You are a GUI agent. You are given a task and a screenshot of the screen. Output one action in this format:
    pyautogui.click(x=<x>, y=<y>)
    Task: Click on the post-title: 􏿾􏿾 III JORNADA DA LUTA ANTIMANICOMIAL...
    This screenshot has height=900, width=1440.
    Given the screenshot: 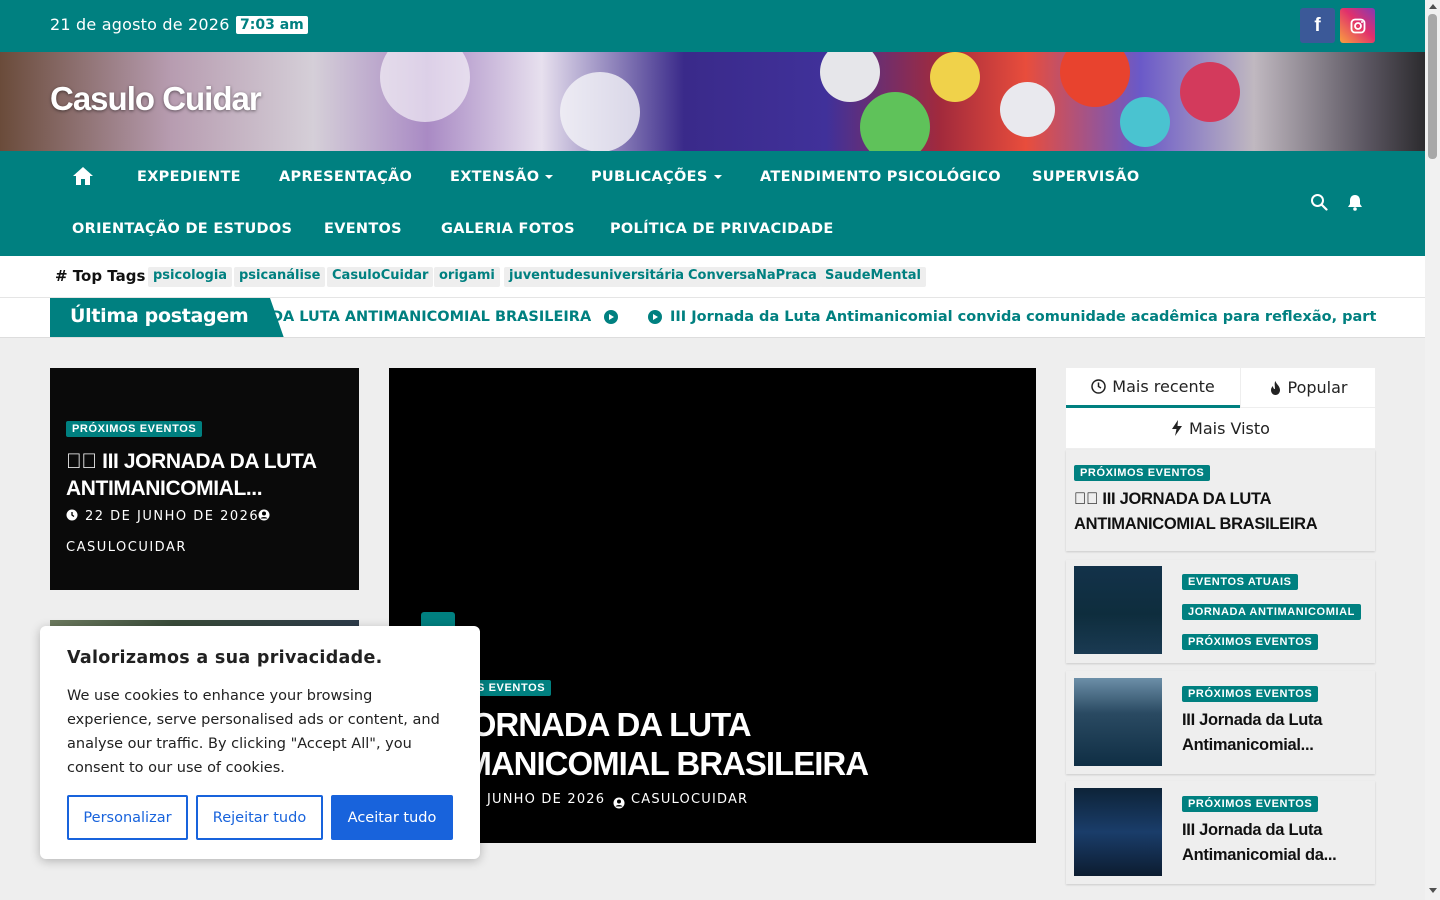 What is the action you would take?
    pyautogui.click(x=208, y=475)
    